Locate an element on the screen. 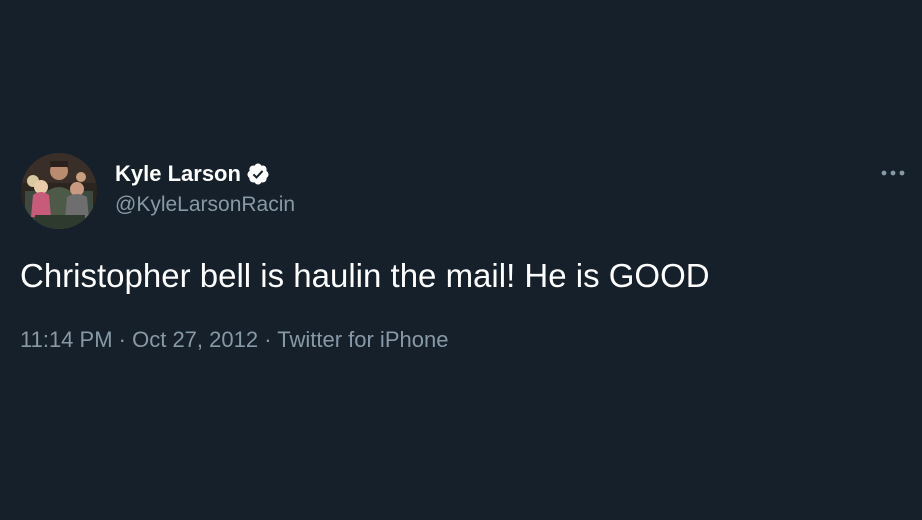 This screenshot has height=520, width=922. author-display-name: Kyle Larson is located at coordinates (178, 174).